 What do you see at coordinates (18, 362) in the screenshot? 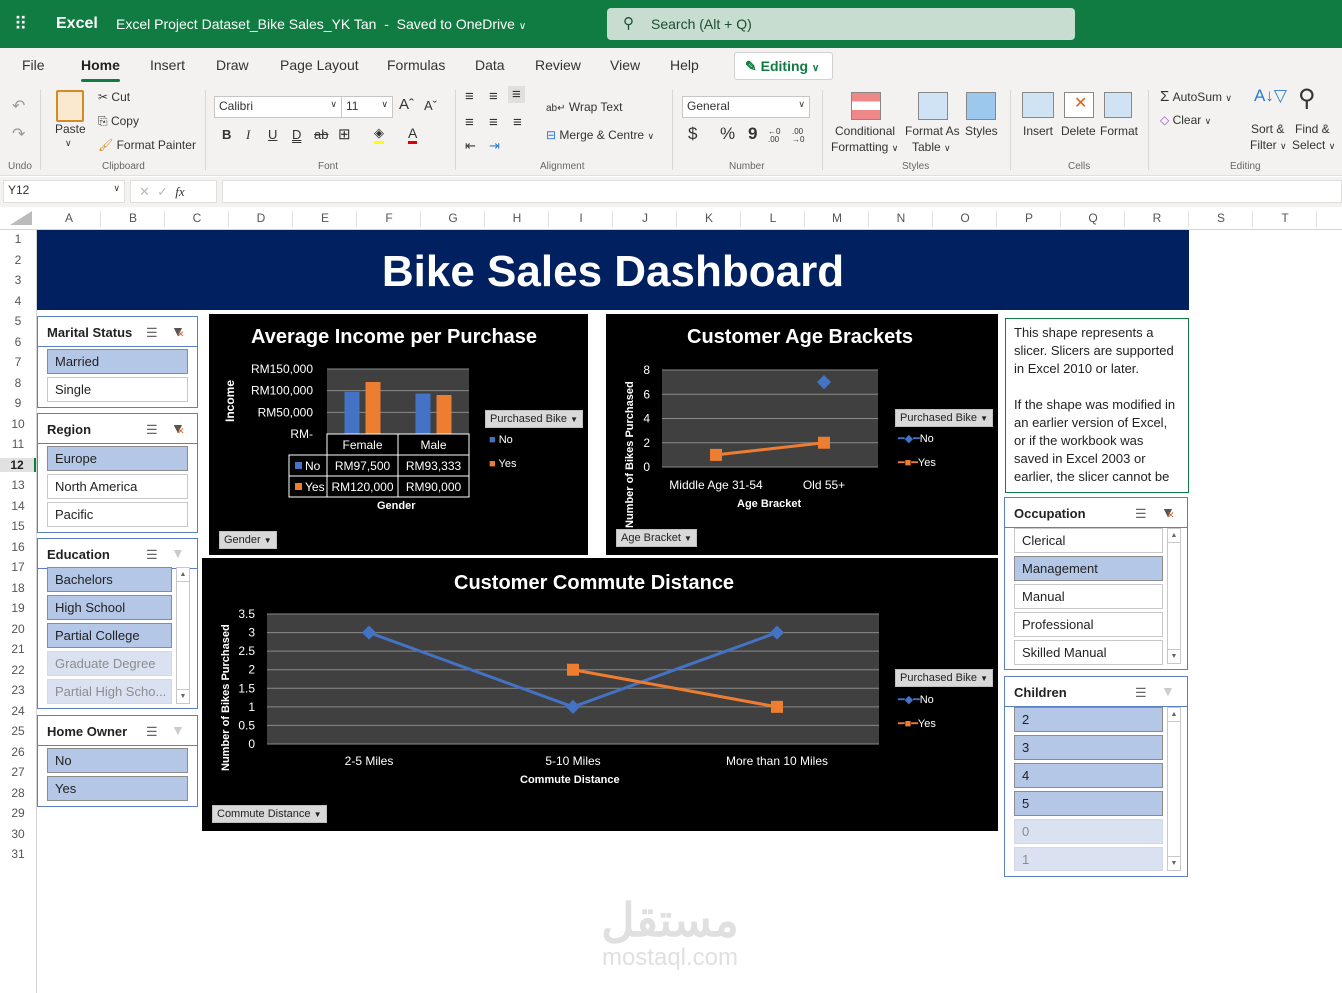
I see `row-header: 7` at bounding box center [18, 362].